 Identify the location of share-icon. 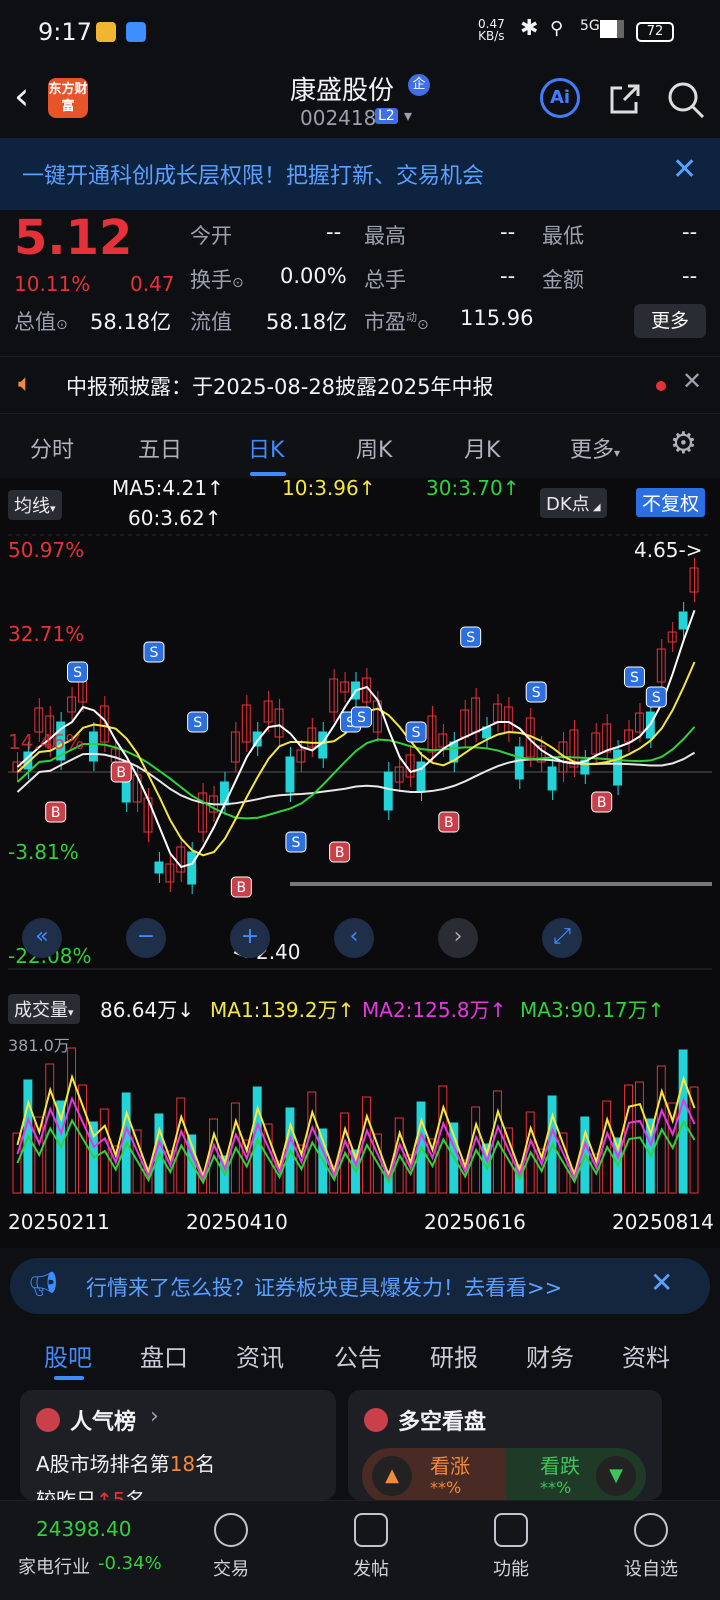
(624, 100).